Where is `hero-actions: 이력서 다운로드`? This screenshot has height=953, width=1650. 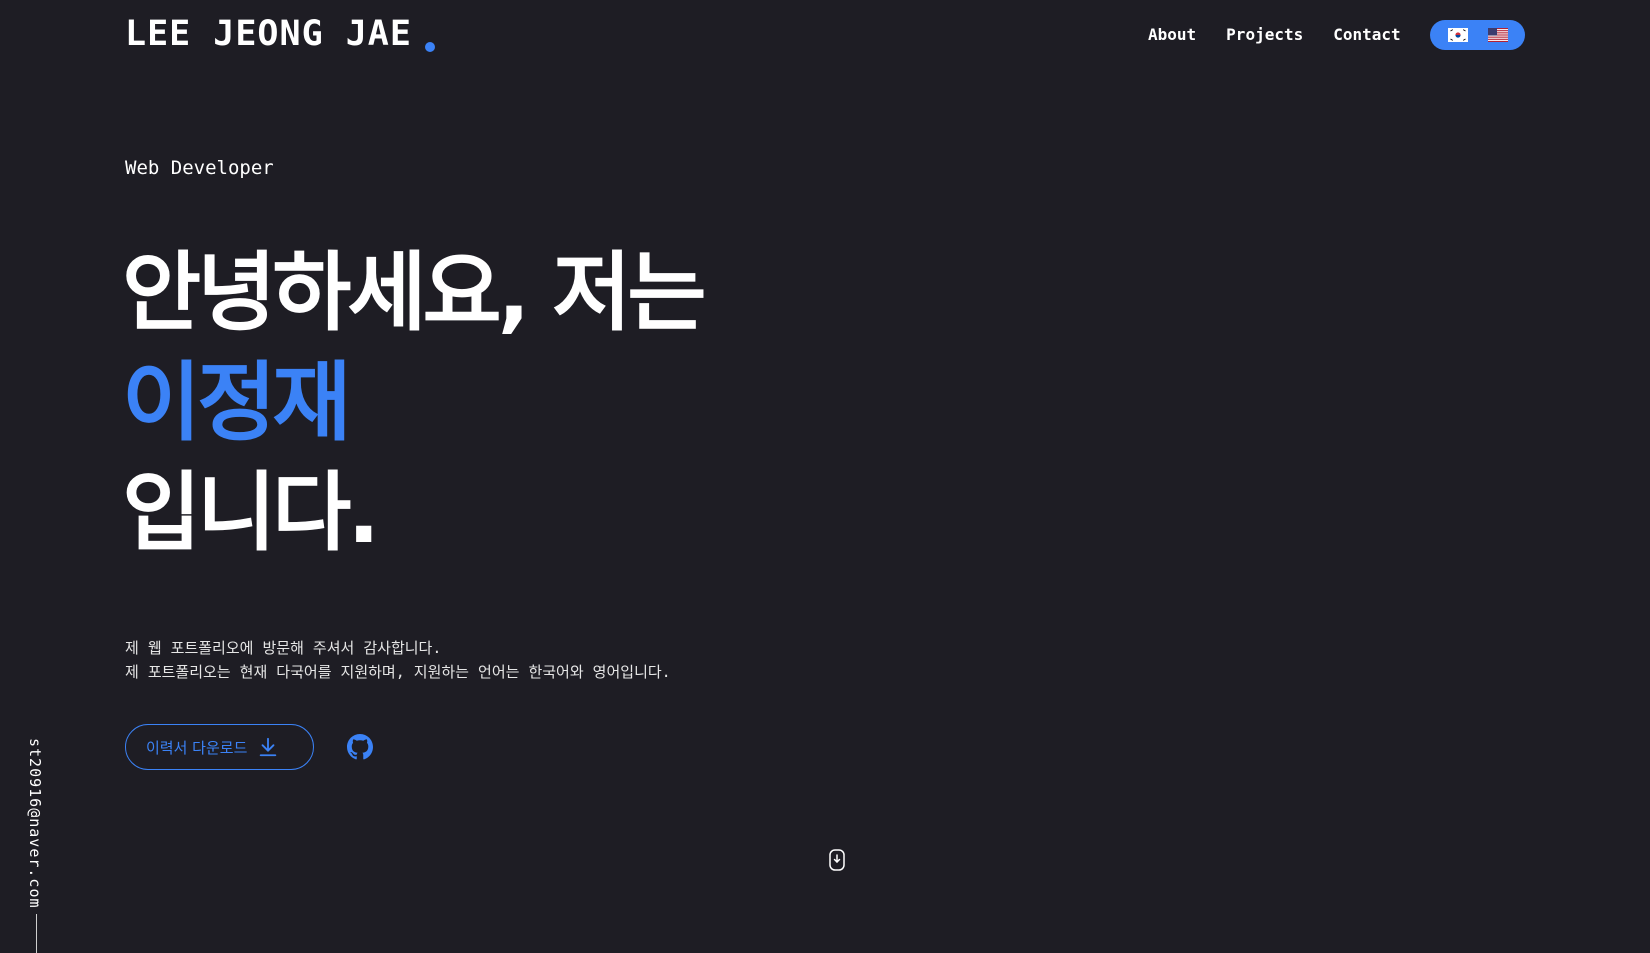
hero-actions: 이력서 다운로드 is located at coordinates (249, 747).